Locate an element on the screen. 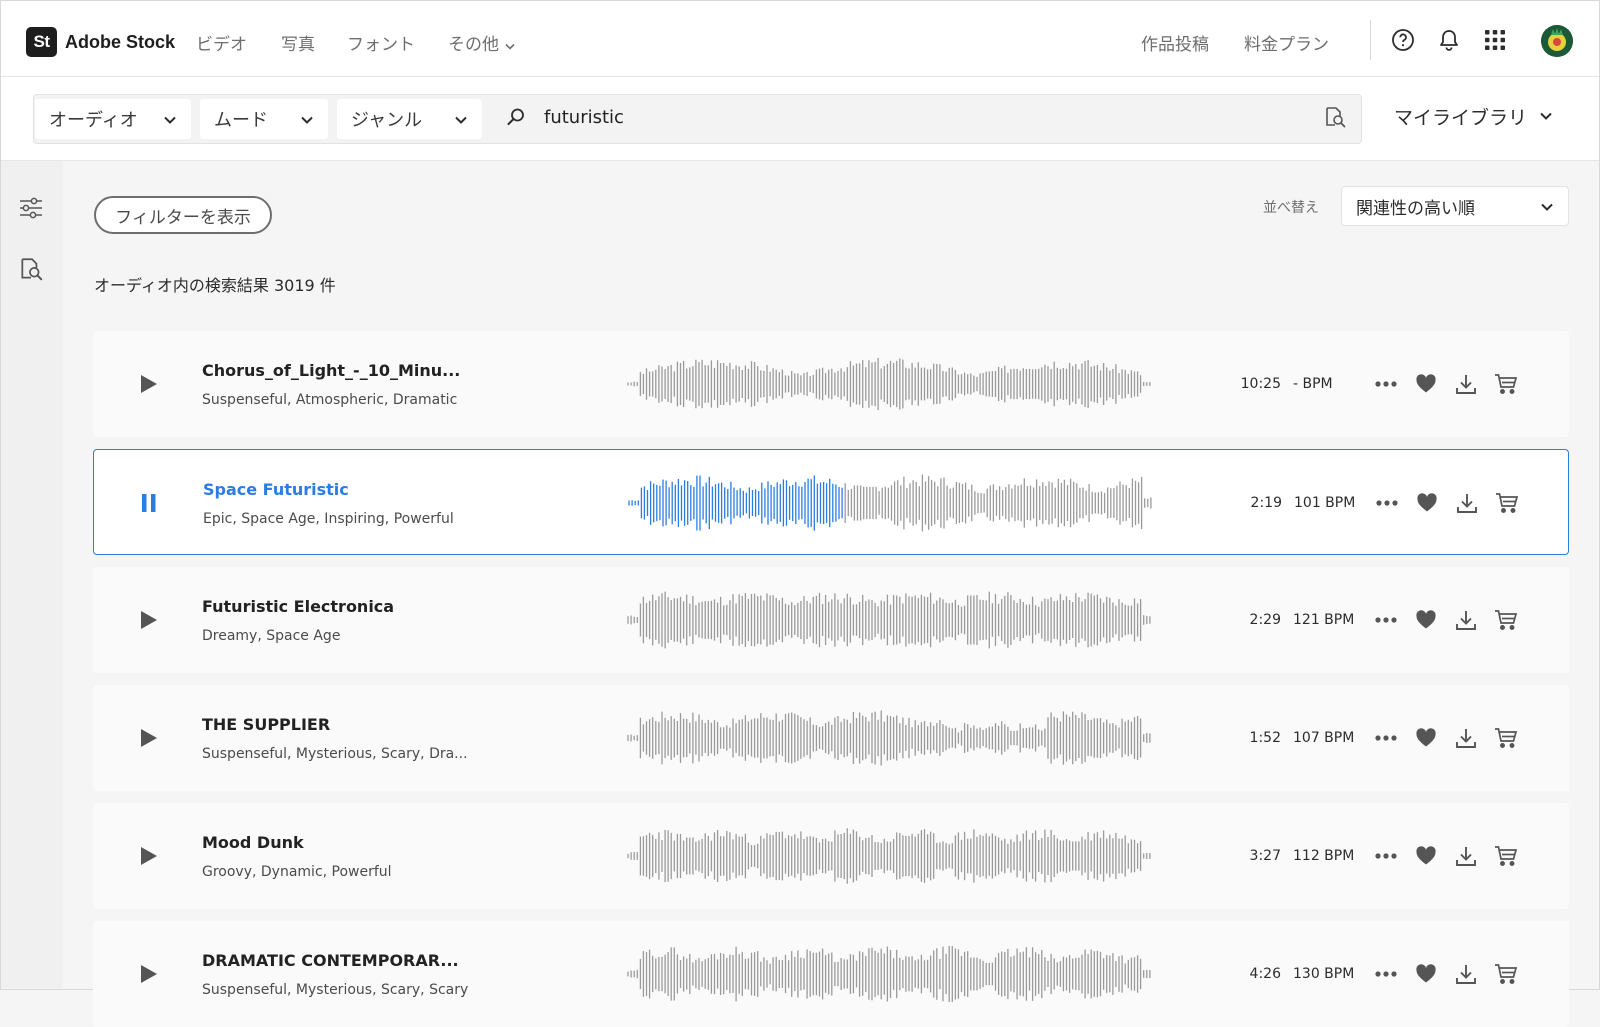  nav-video: ビデオ is located at coordinates (221, 42).